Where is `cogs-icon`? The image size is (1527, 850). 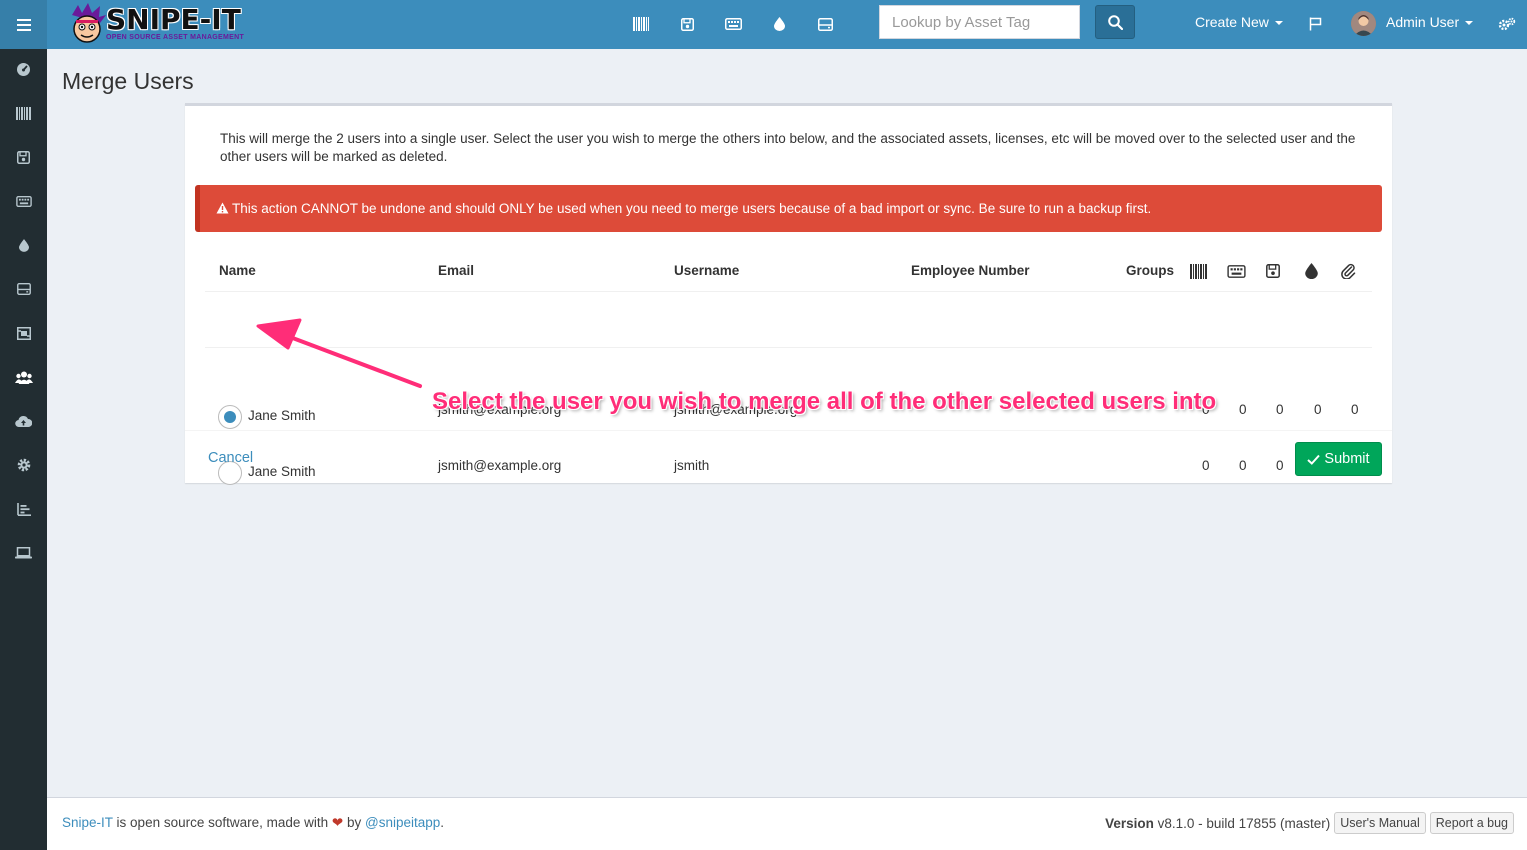
cogs-icon is located at coordinates (1507, 23).